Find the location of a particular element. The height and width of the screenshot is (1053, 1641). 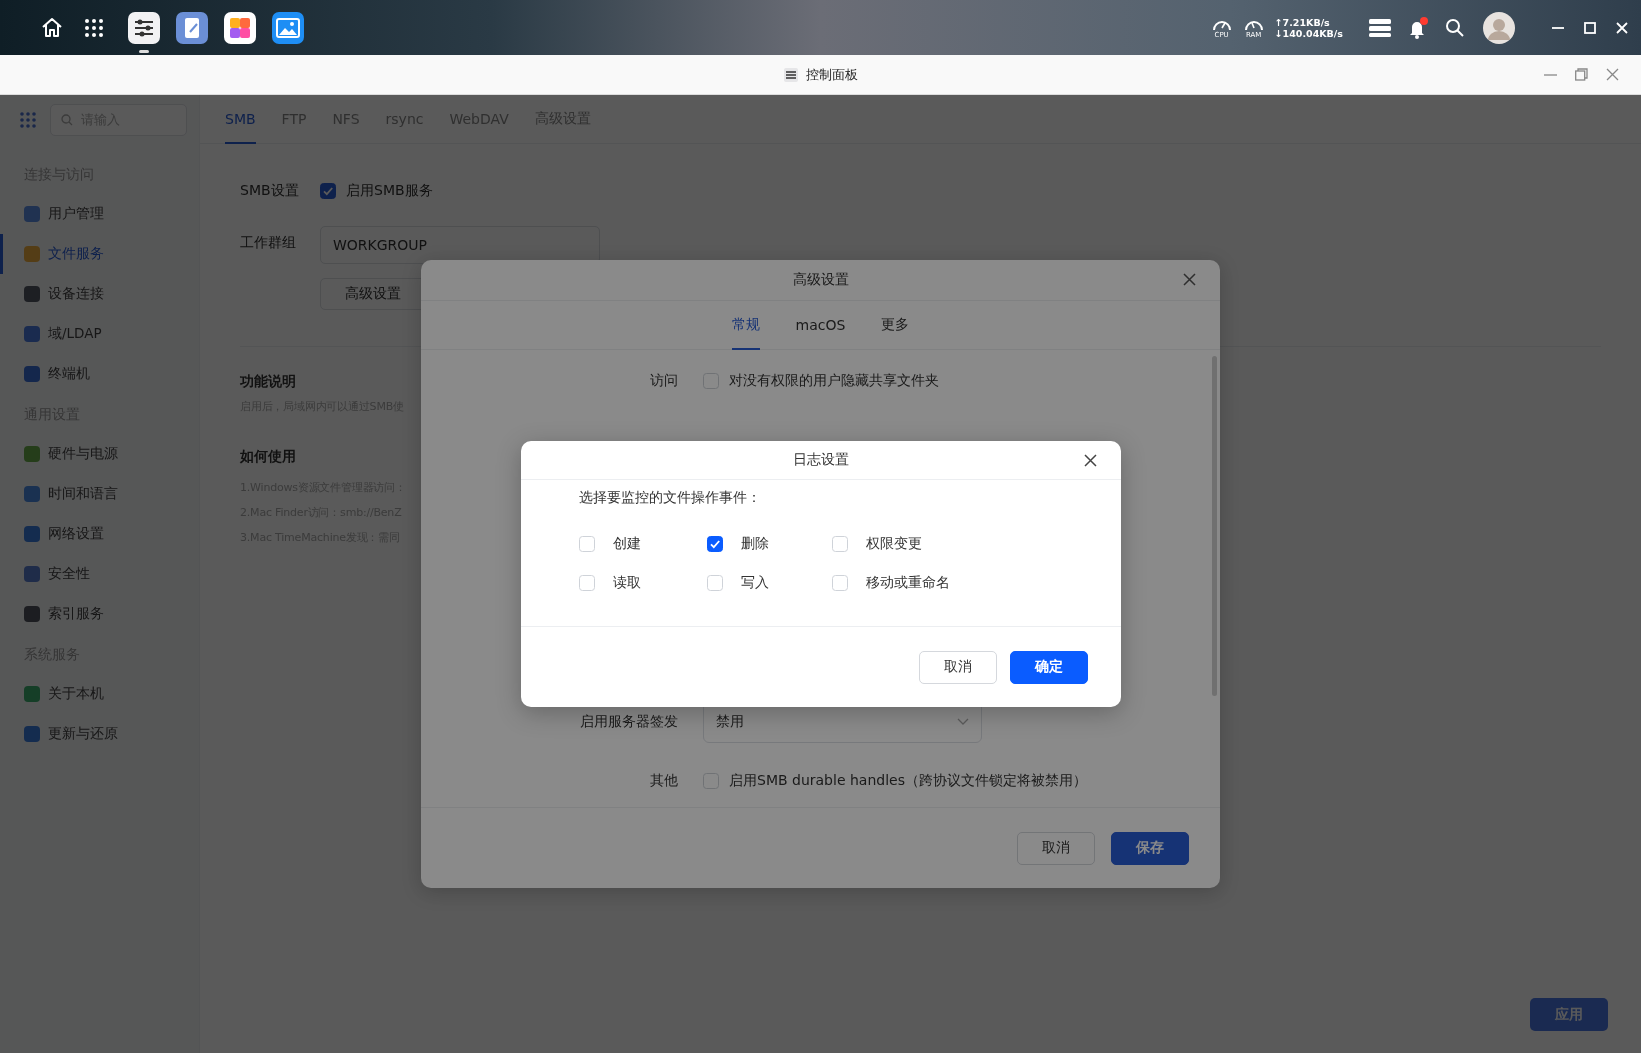

section-heading: 如何使用 is located at coordinates (268, 457).